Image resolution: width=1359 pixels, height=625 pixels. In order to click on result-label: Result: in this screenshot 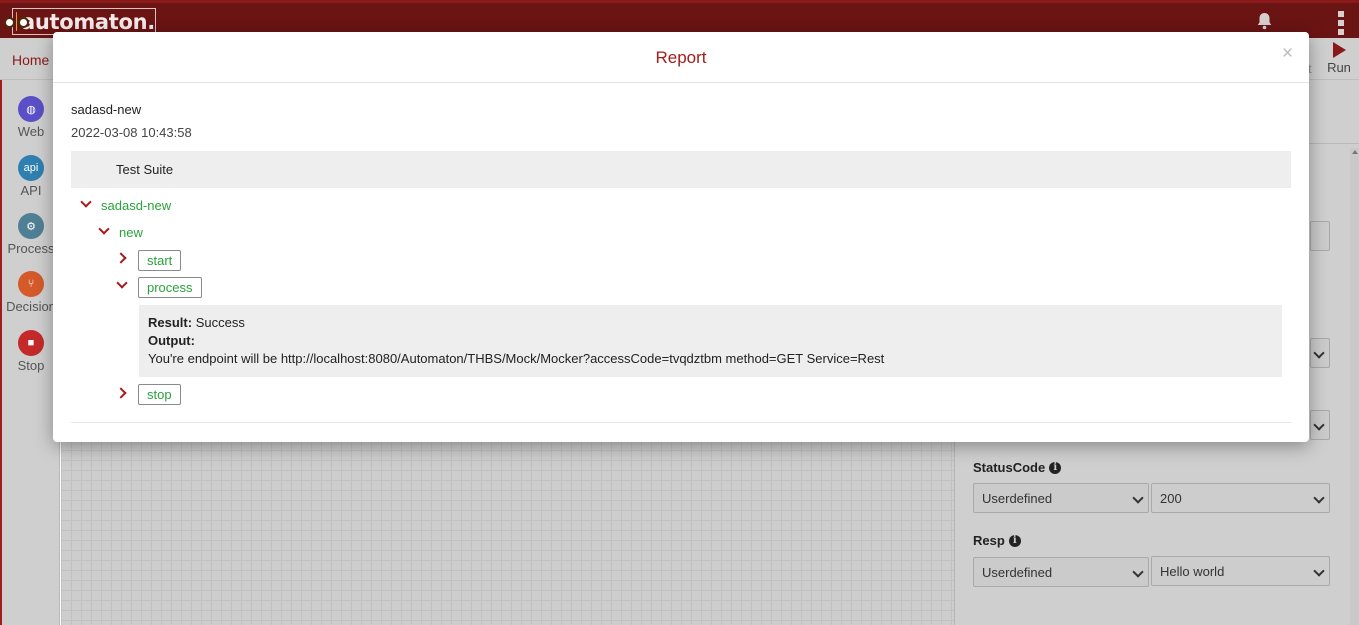, I will do `click(170, 322)`.